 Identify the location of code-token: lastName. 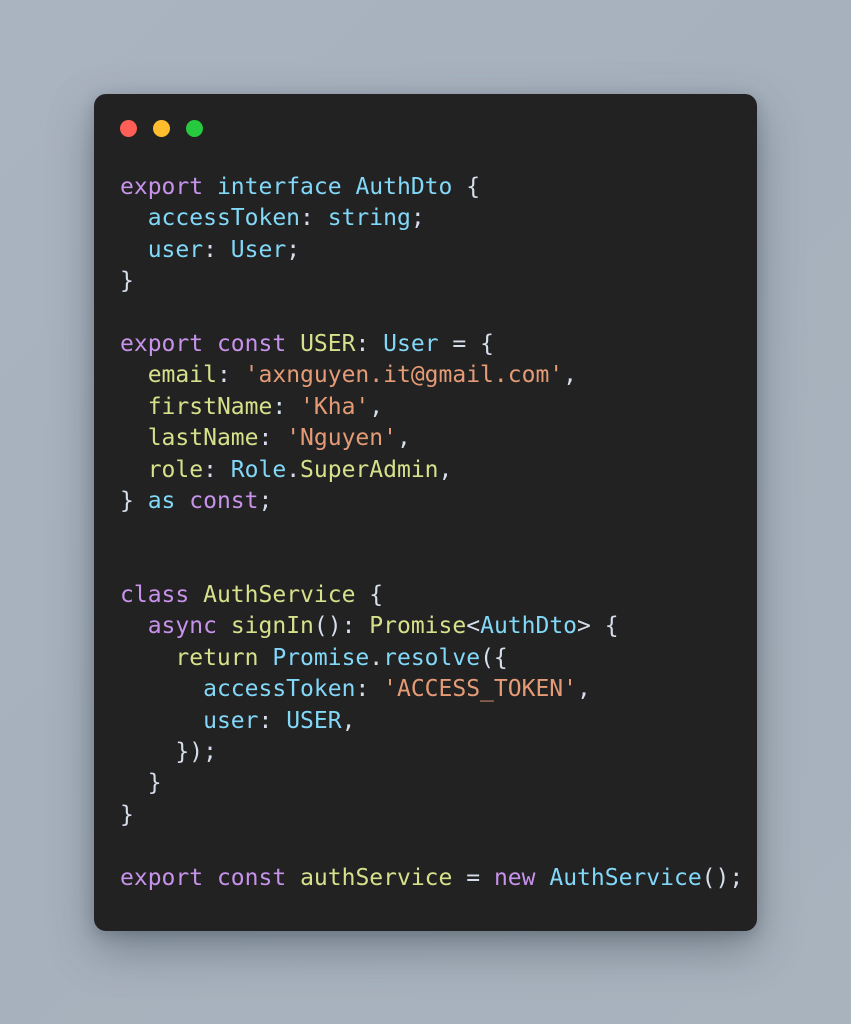
(203, 438).